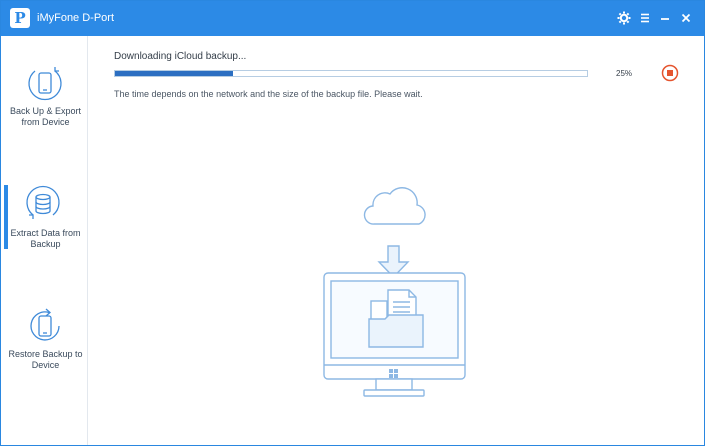  Describe the element at coordinates (76, 18) in the screenshot. I see `app-title: iMyFone D-Port` at that location.